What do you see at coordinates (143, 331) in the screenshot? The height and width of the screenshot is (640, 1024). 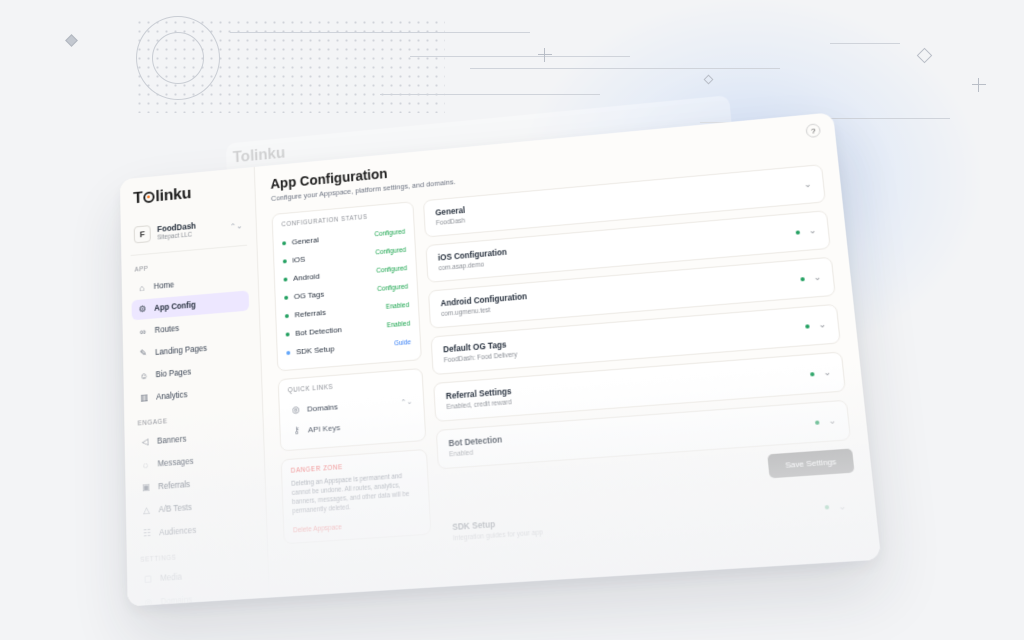 I see `link-icon: ∞` at bounding box center [143, 331].